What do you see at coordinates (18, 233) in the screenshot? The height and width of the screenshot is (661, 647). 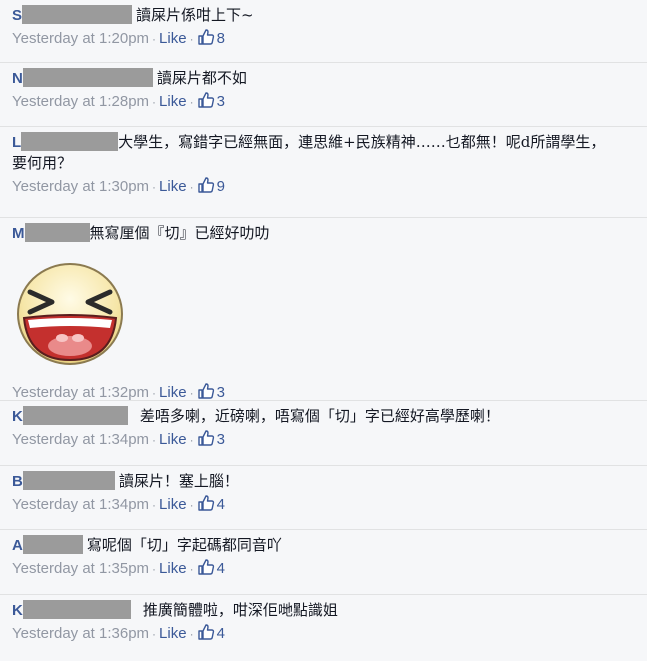 I see `author-name: M` at bounding box center [18, 233].